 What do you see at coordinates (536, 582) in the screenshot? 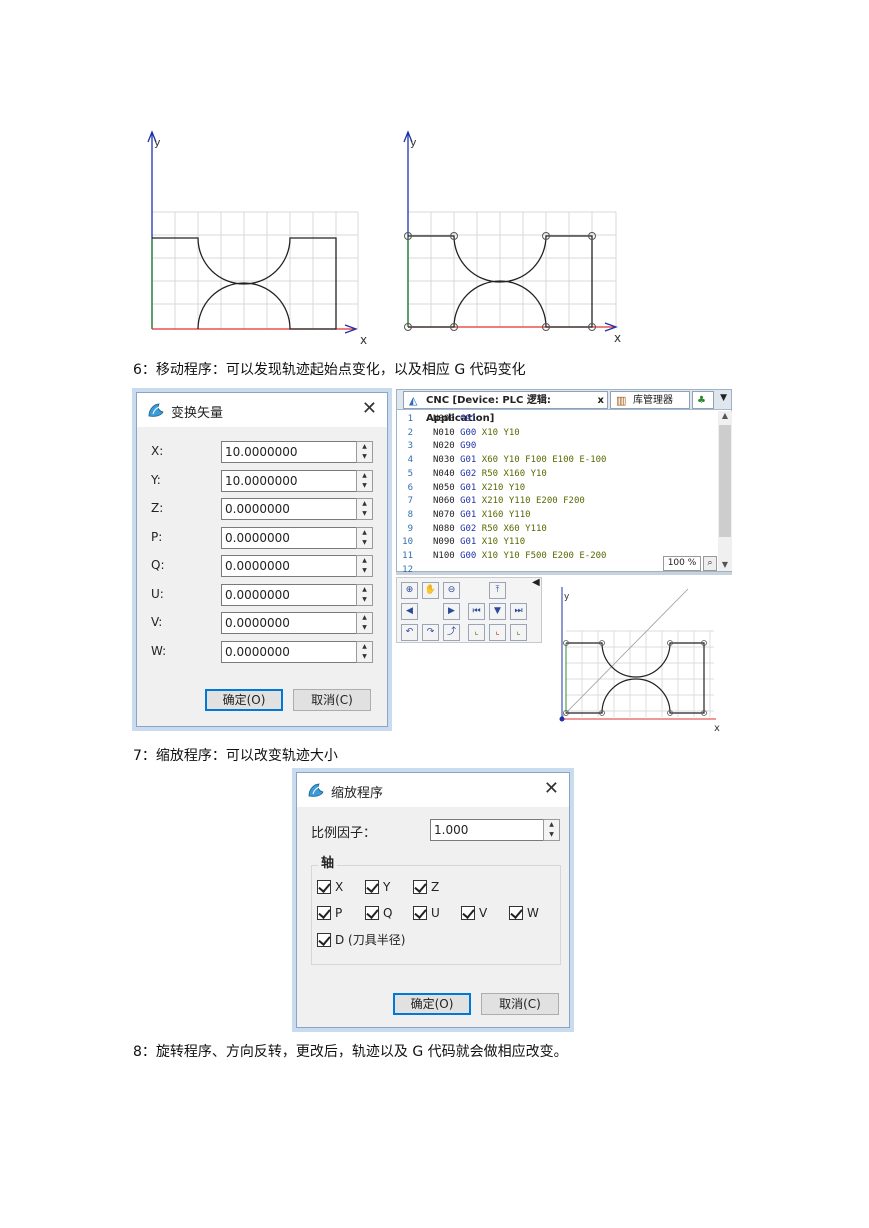
I see `collapse-toolbar-icon: ◀` at bounding box center [536, 582].